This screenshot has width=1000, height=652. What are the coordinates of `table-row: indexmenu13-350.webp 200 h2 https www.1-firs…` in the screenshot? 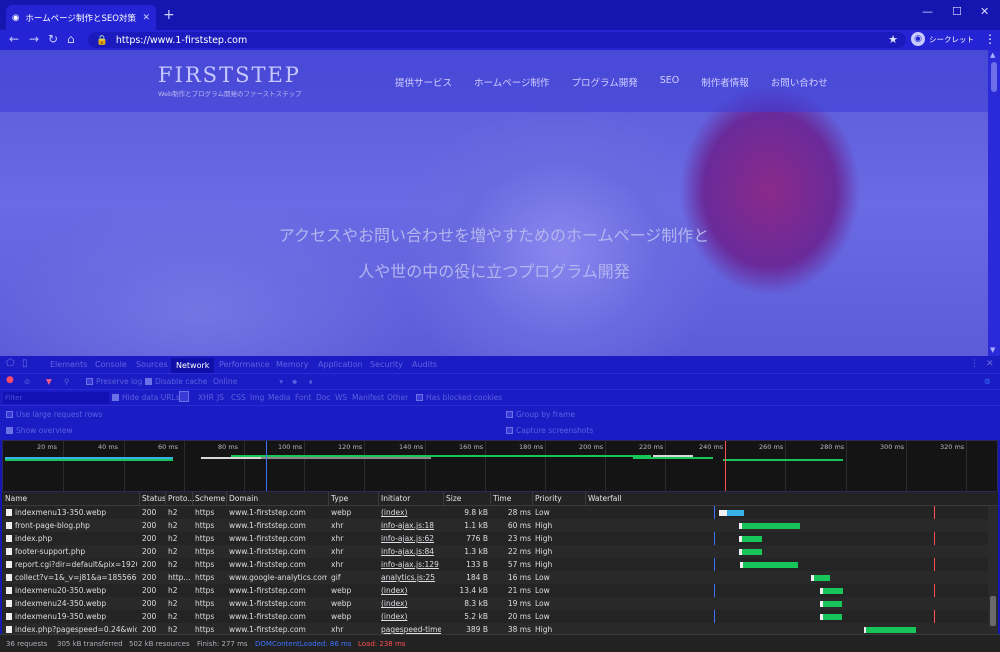 It's located at (500, 512).